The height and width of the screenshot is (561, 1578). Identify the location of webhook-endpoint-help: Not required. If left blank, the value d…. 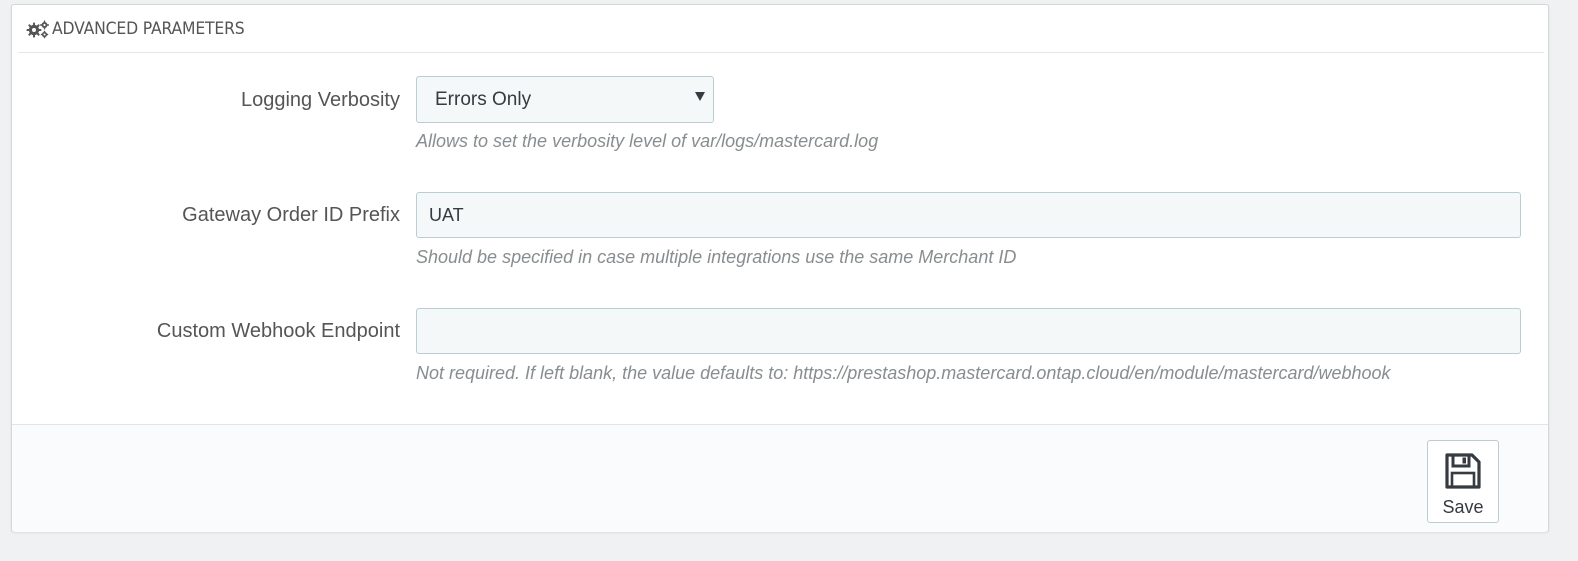
(903, 373).